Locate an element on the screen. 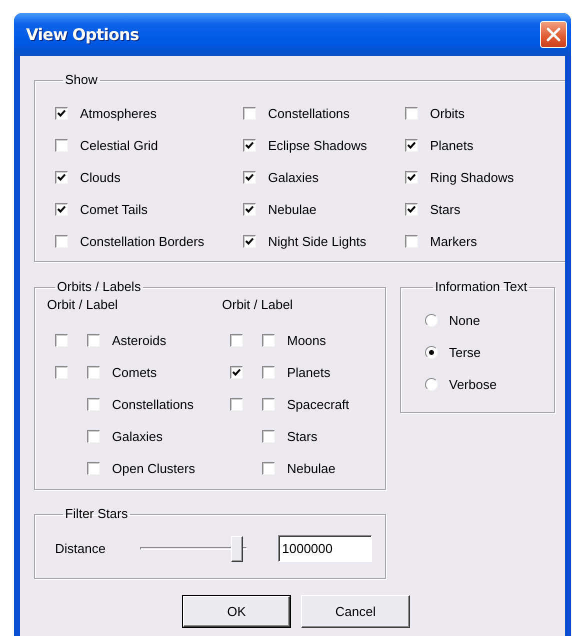  slider-thumb is located at coordinates (237, 549).